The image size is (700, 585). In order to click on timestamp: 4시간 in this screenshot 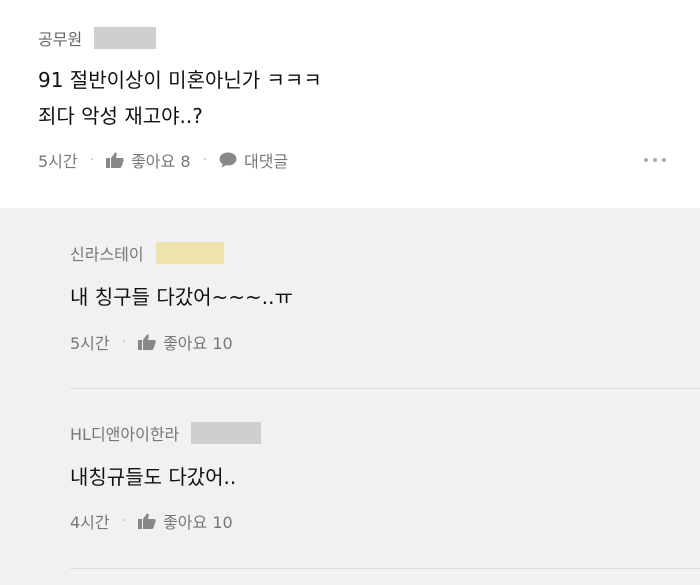, I will do `click(90, 522)`.